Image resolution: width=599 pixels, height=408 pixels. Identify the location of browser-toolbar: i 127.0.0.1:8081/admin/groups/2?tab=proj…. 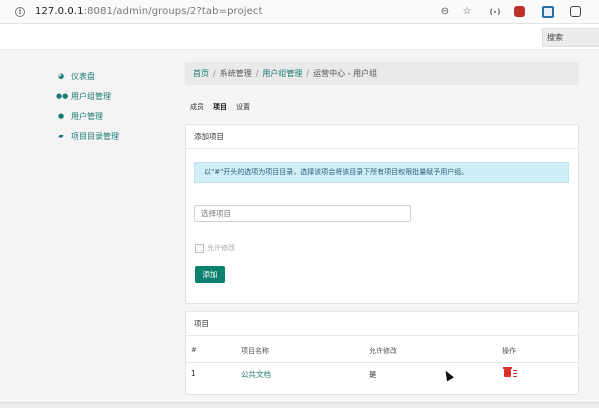
(299, 12).